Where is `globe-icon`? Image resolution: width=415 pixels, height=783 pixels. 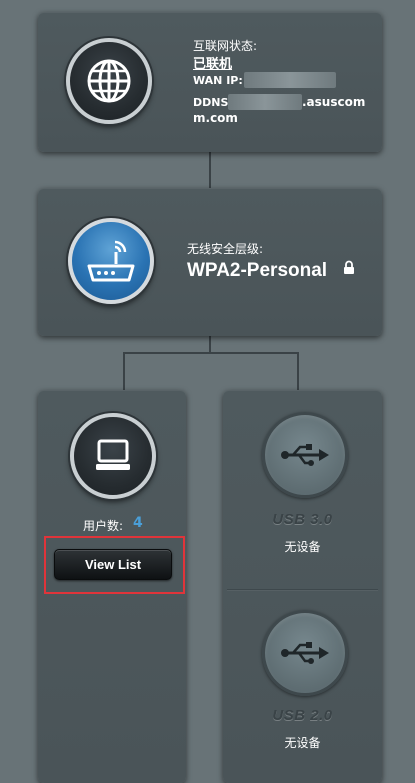 globe-icon is located at coordinates (109, 81).